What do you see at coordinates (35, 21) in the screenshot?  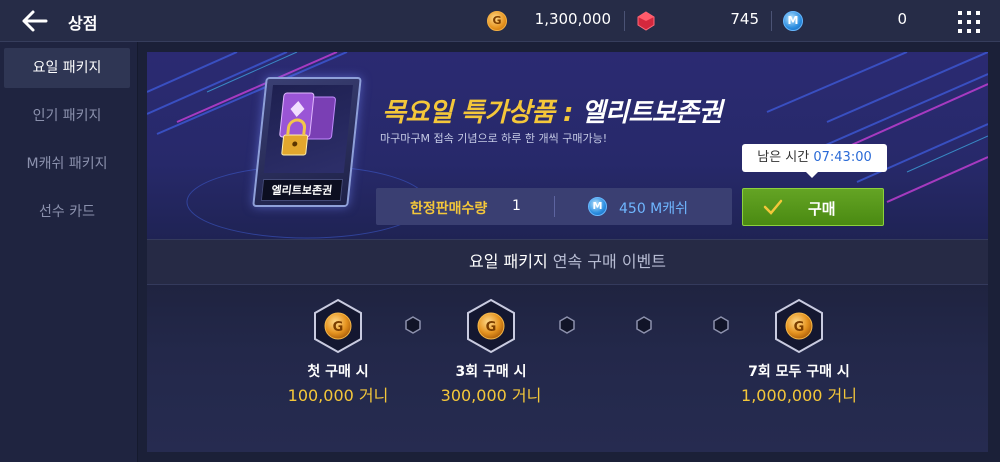 I see `back-arrow-icon` at bounding box center [35, 21].